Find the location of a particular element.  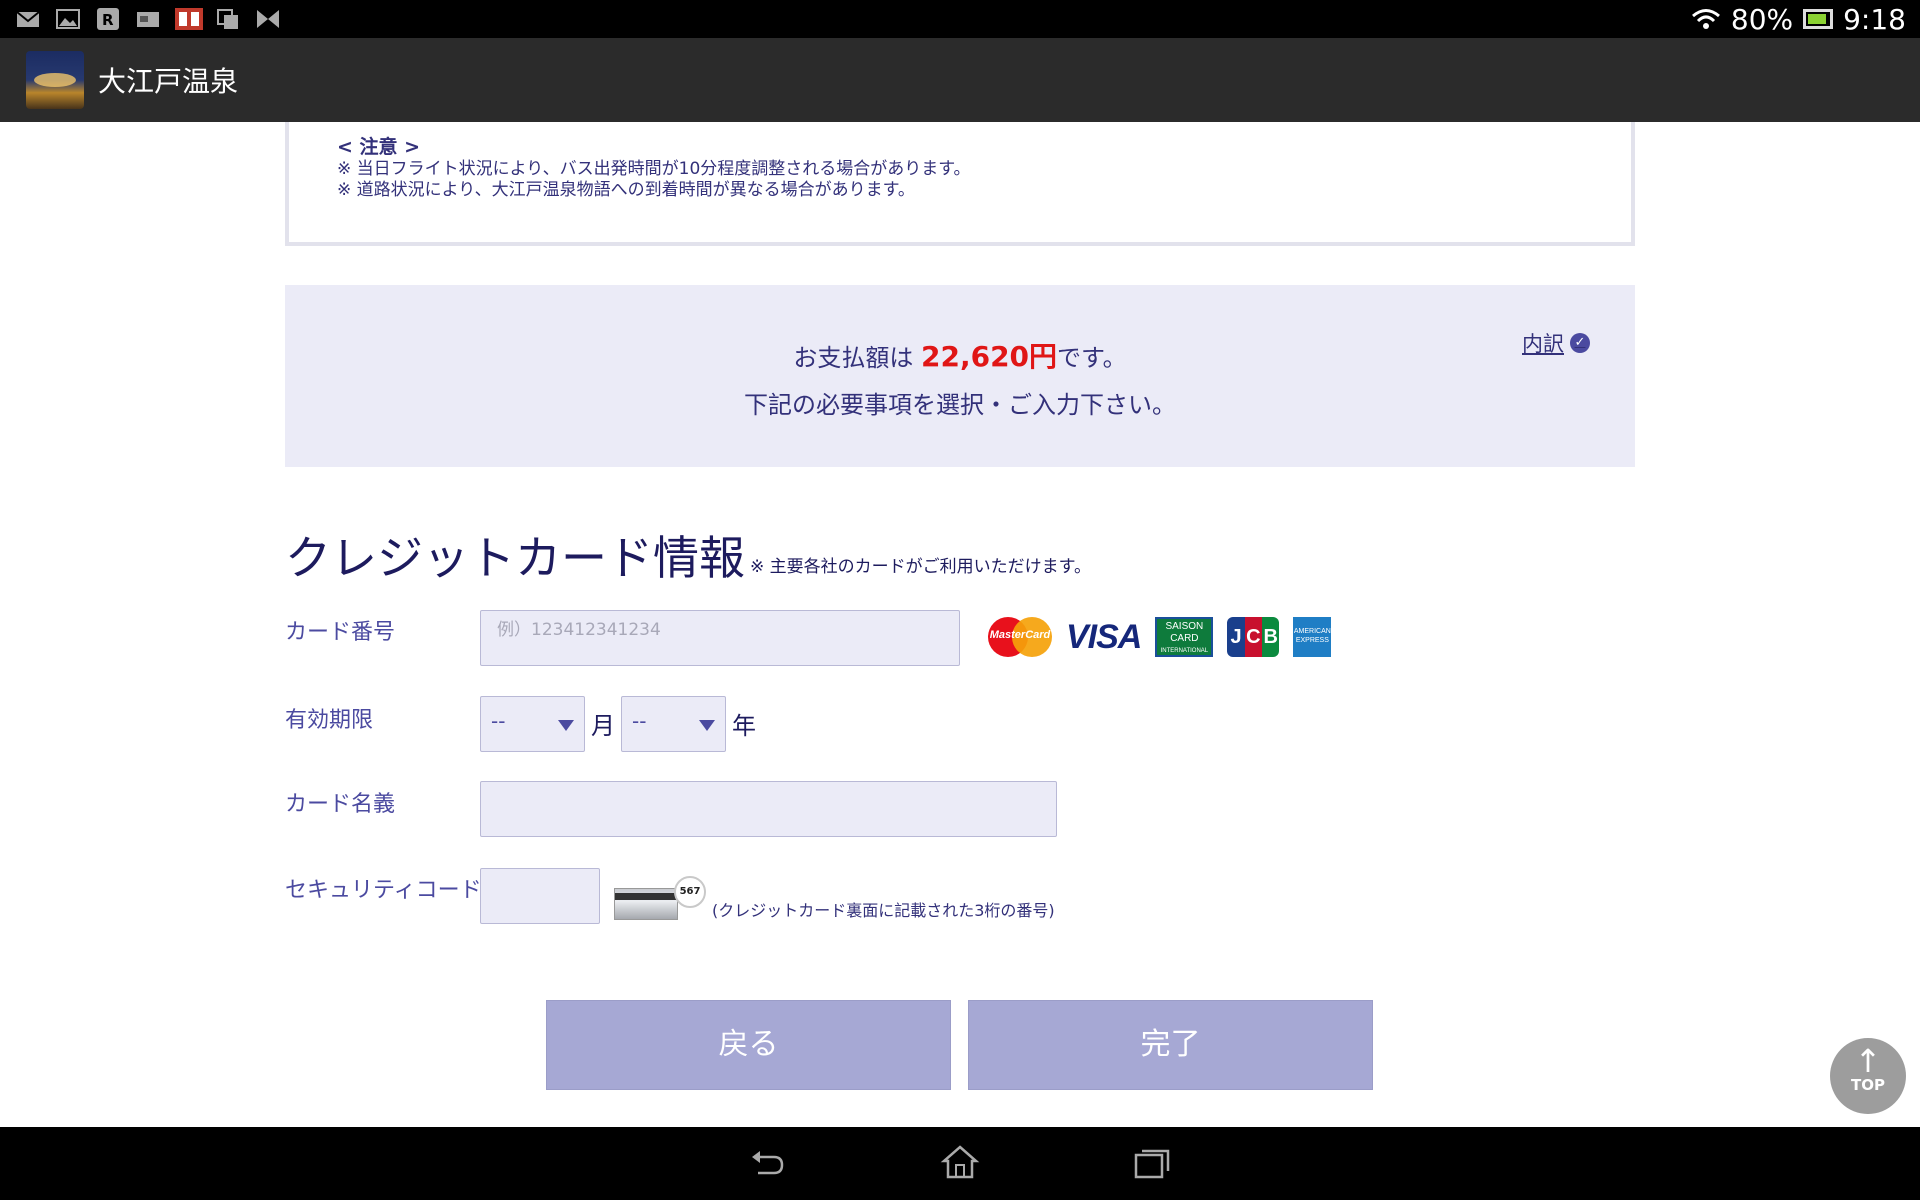

section-title: クレジットカード情報 is located at coordinates (515, 558).